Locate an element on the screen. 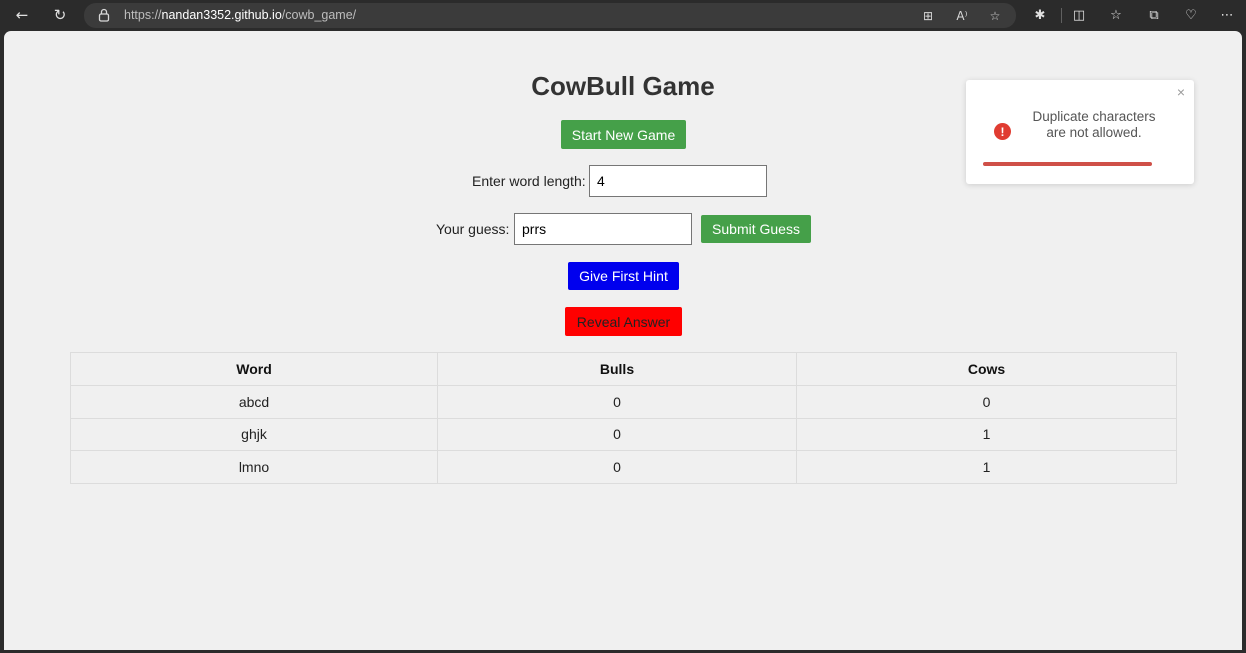 This screenshot has width=1246, height=653. cell-word: lmno is located at coordinates (254, 467).